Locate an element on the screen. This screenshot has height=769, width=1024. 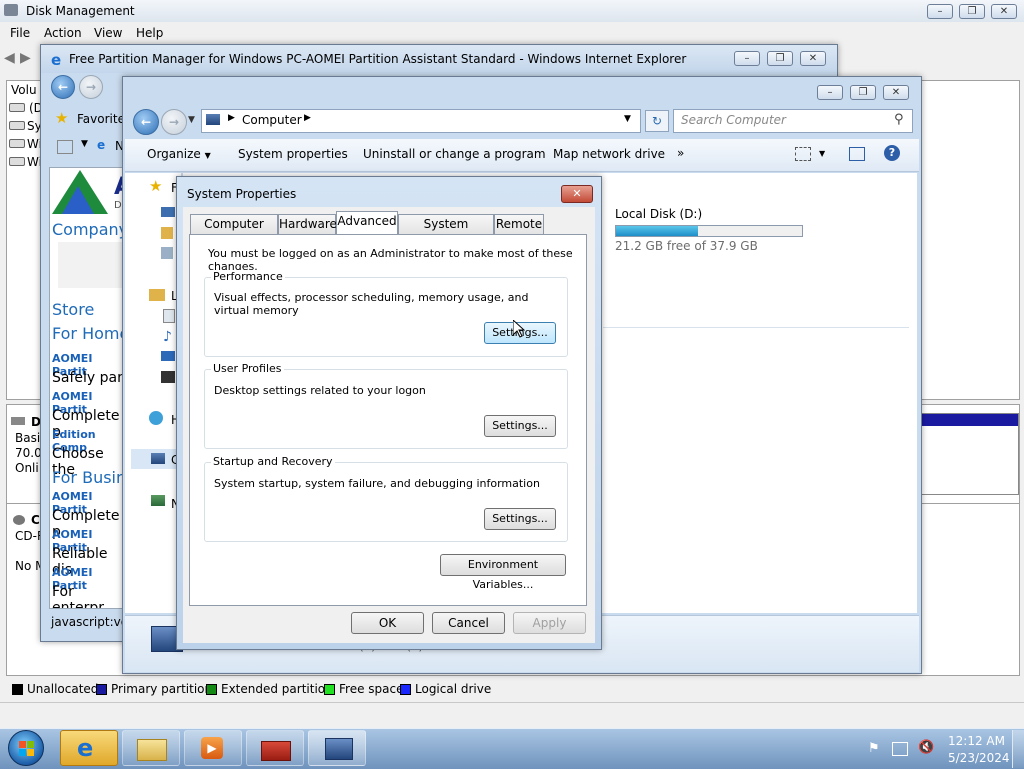
system-properties-button: System properties is located at coordinates (293, 154).